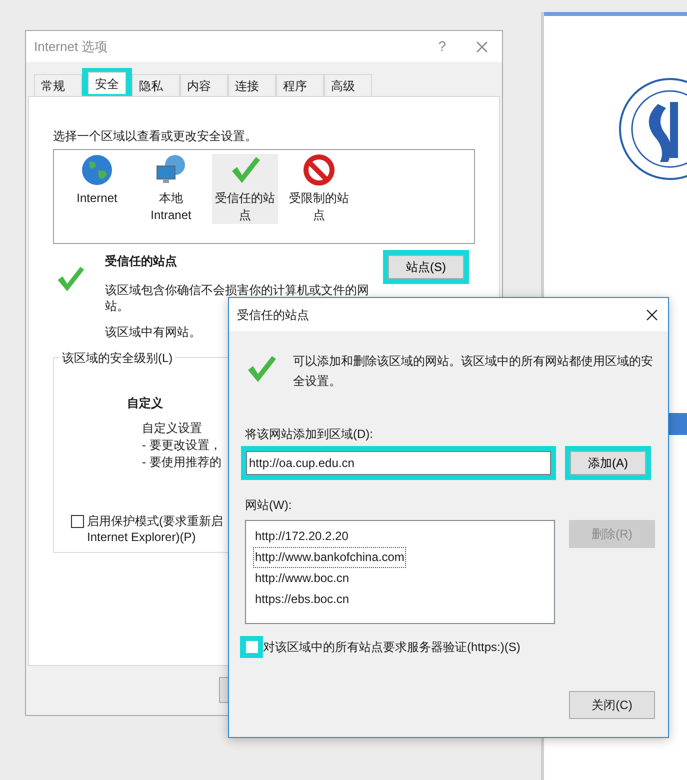 Image resolution: width=687 pixels, height=780 pixels. I want to click on tab: 常规, so click(58, 85).